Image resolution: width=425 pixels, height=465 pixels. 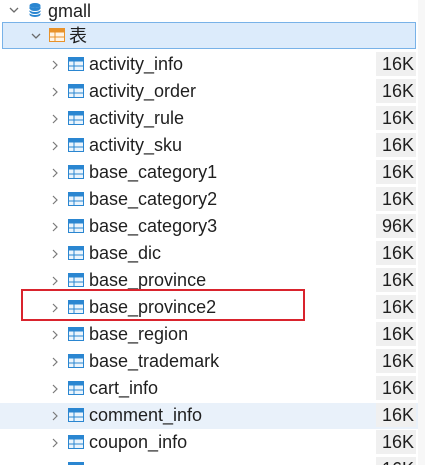 I want to click on table-row: activity_sku 16K, so click(x=209, y=146).